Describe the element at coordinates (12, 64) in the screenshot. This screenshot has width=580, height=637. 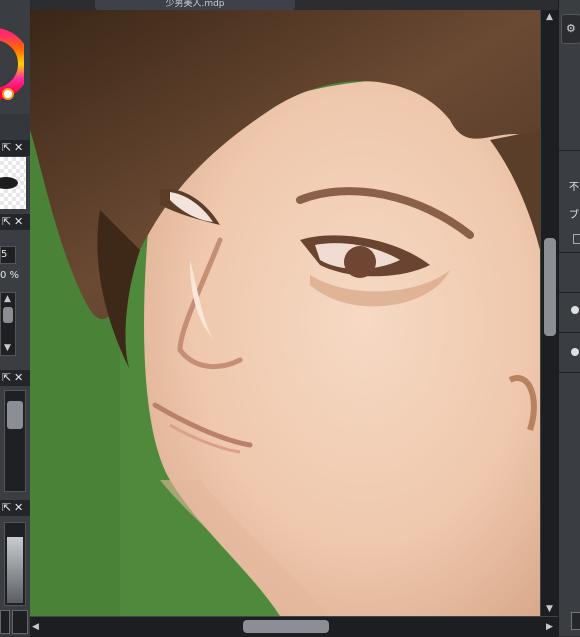
I see `color-wheel` at that location.